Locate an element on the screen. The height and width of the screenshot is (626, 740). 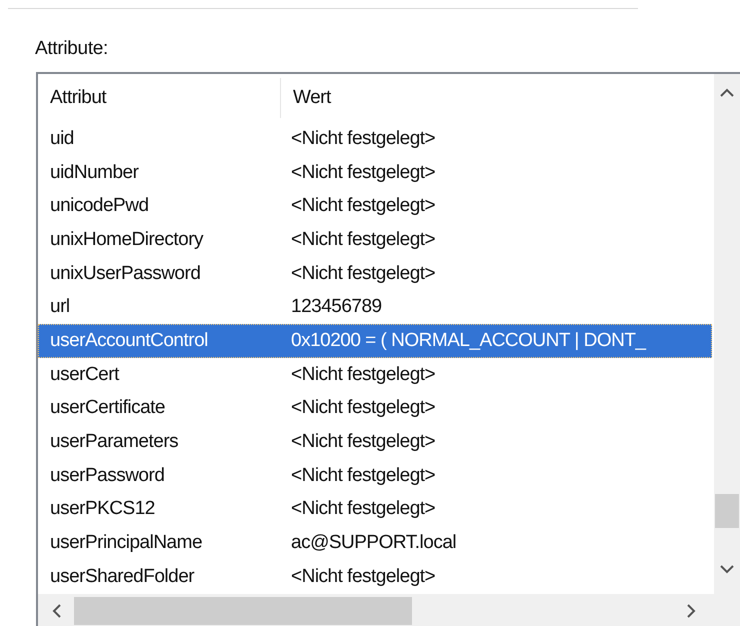
scroll-down-icon is located at coordinates (727, 569).